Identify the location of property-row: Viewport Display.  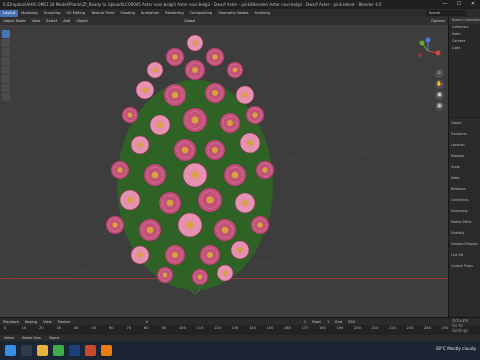
(464, 244).